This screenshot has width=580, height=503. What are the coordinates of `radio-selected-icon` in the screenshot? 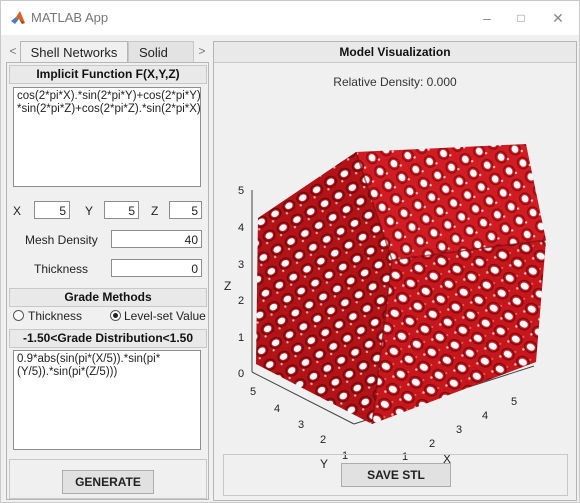 It's located at (115, 315).